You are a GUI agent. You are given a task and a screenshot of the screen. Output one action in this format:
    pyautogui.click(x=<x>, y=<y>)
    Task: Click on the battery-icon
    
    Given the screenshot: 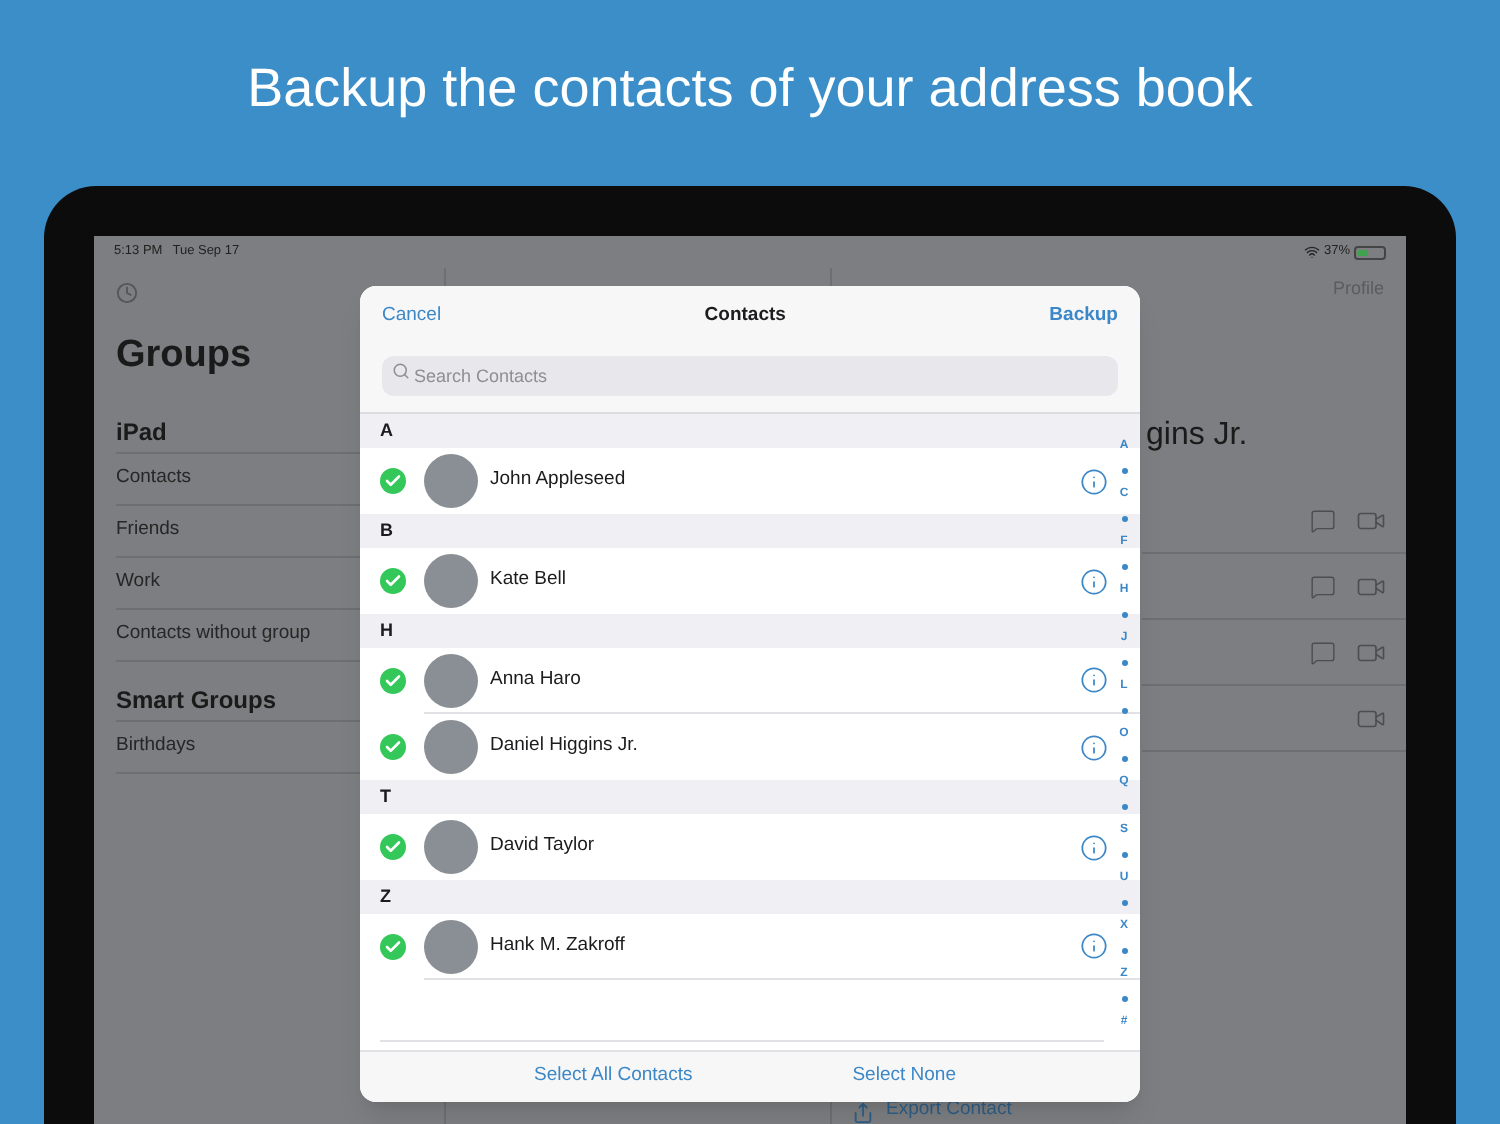 What is the action you would take?
    pyautogui.click(x=1370, y=252)
    